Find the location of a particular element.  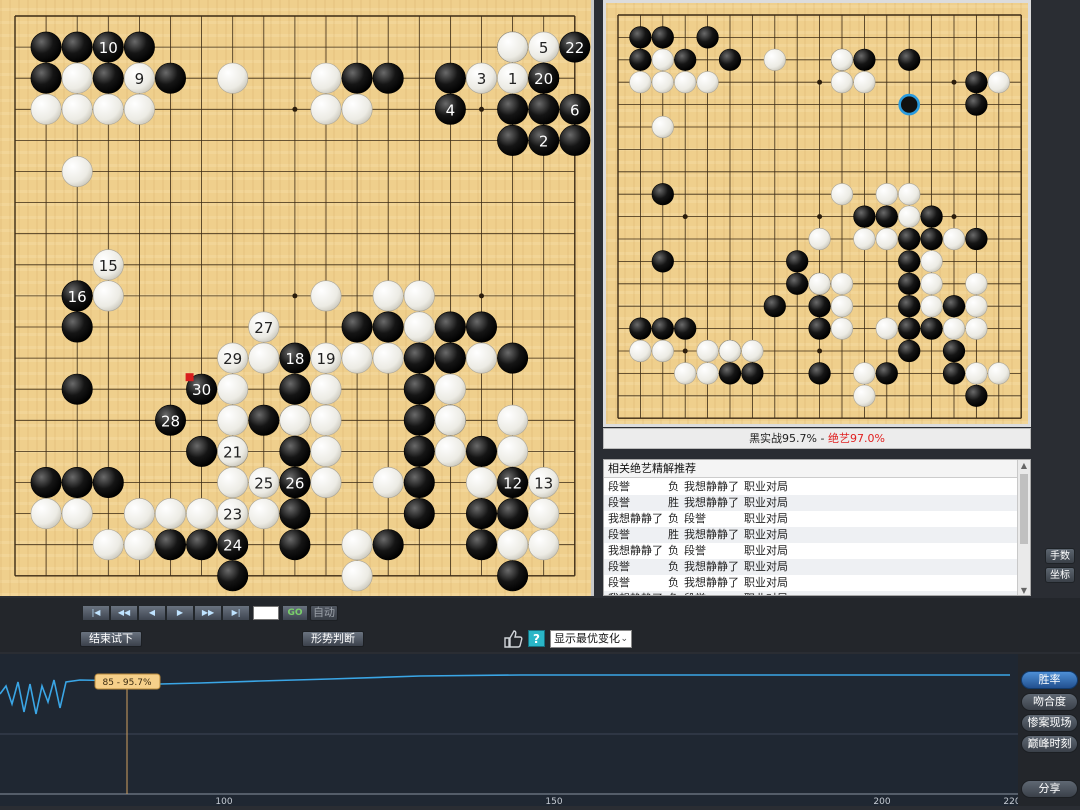

result-text: 胜 is located at coordinates (673, 534).